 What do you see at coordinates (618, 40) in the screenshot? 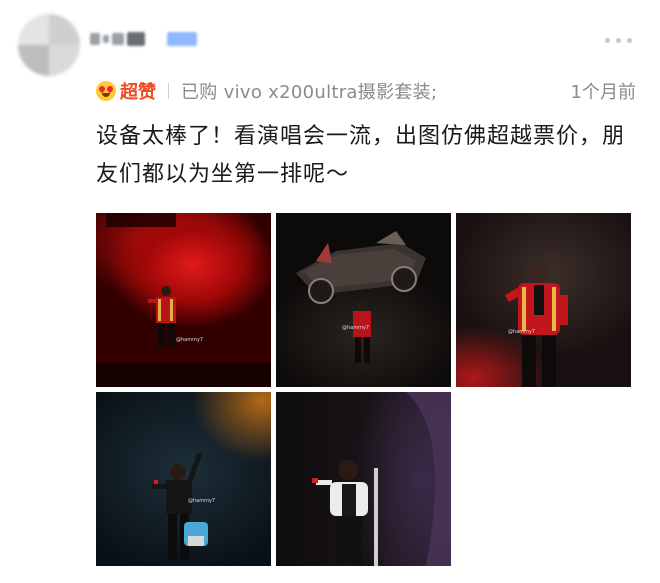
I see `more-icon` at bounding box center [618, 40].